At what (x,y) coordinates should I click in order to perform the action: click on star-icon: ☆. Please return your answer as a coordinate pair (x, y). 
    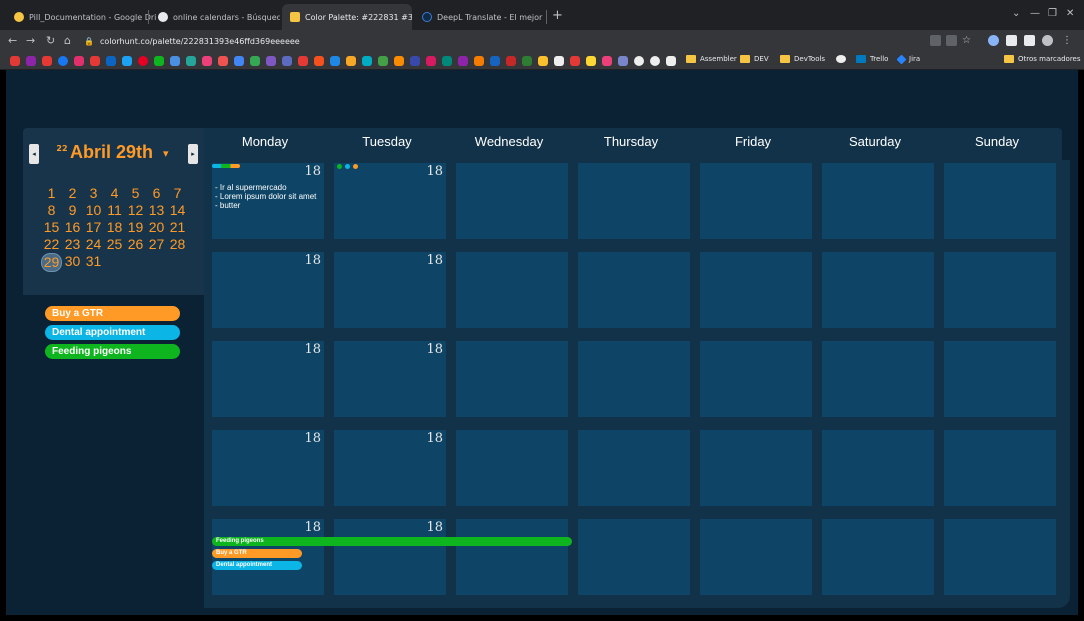
    Looking at the image, I should click on (967, 40).